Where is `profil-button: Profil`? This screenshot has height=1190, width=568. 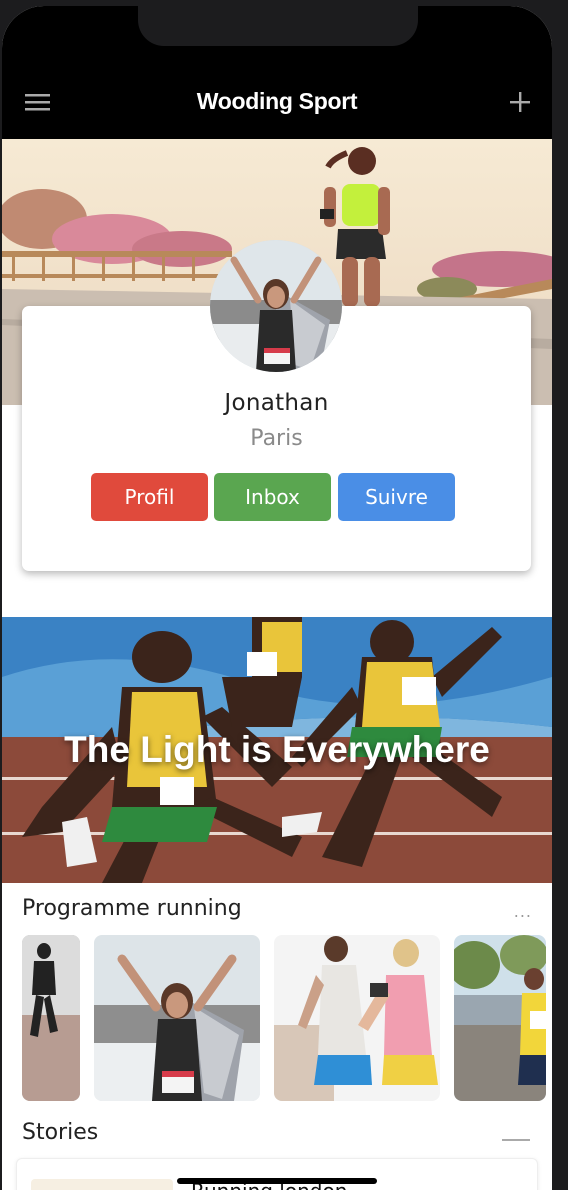 profil-button: Profil is located at coordinates (149, 497).